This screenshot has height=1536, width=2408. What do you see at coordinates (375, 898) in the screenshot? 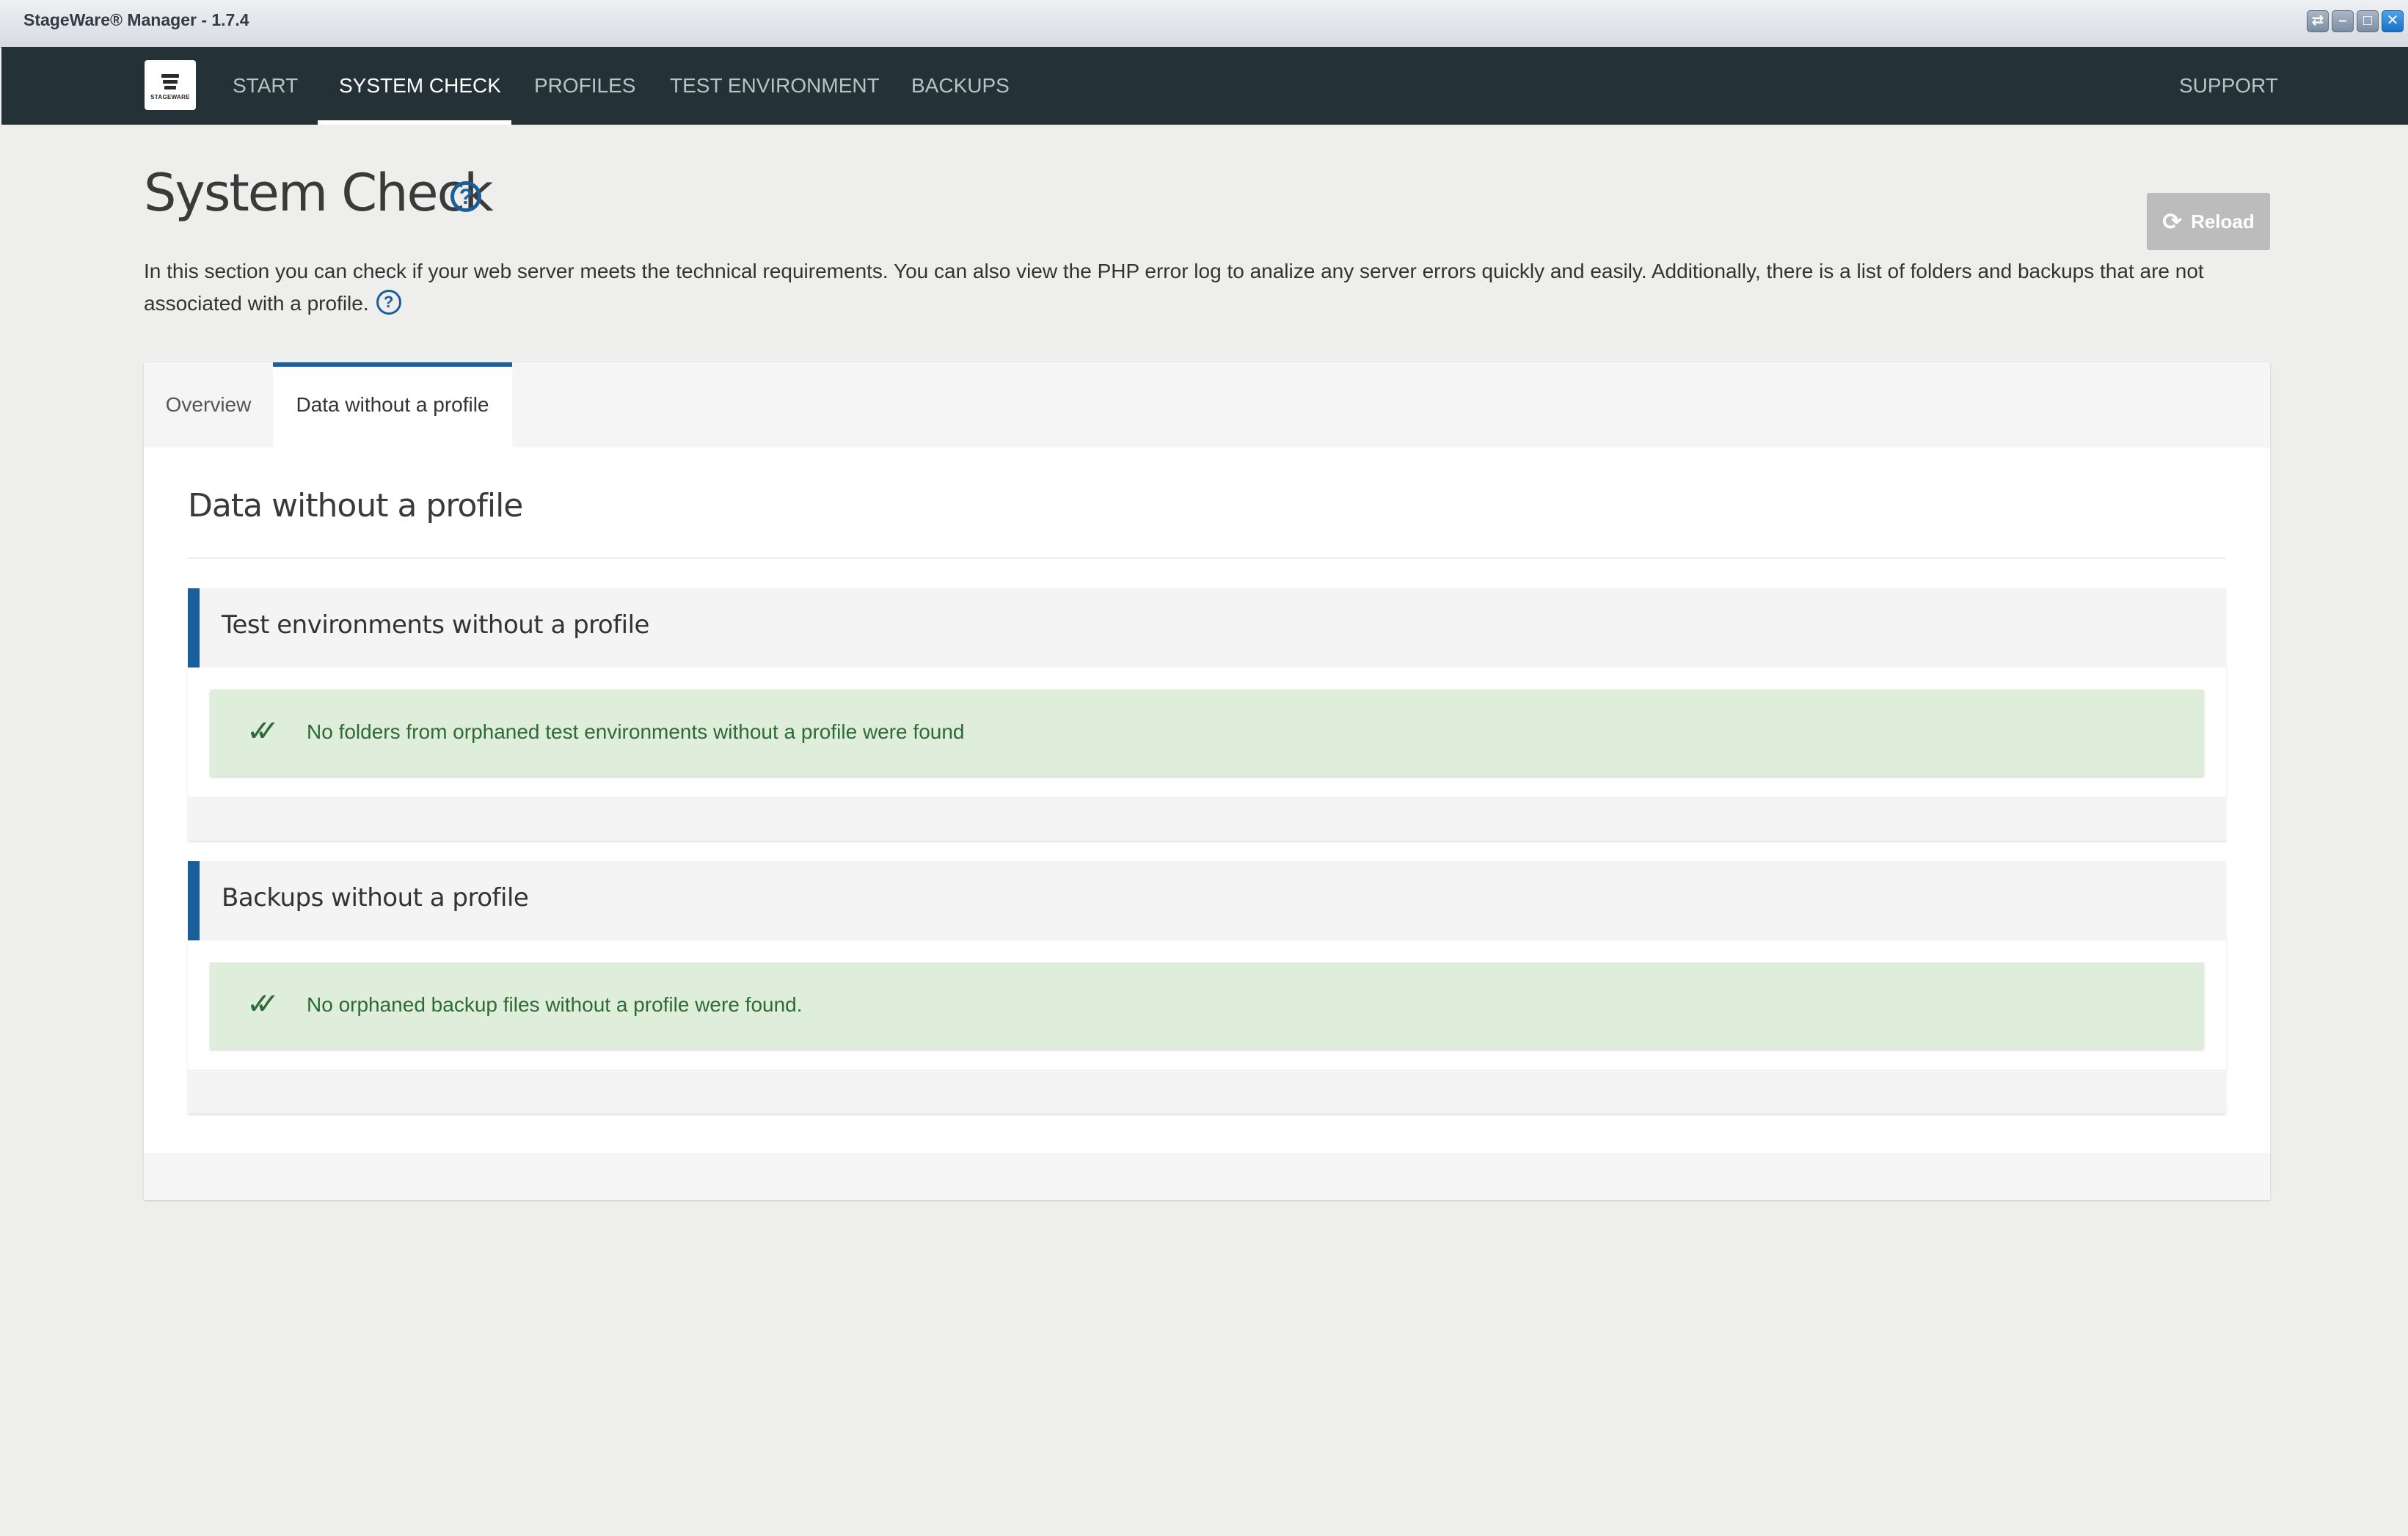
I see `card-title: Backups without a profile` at bounding box center [375, 898].